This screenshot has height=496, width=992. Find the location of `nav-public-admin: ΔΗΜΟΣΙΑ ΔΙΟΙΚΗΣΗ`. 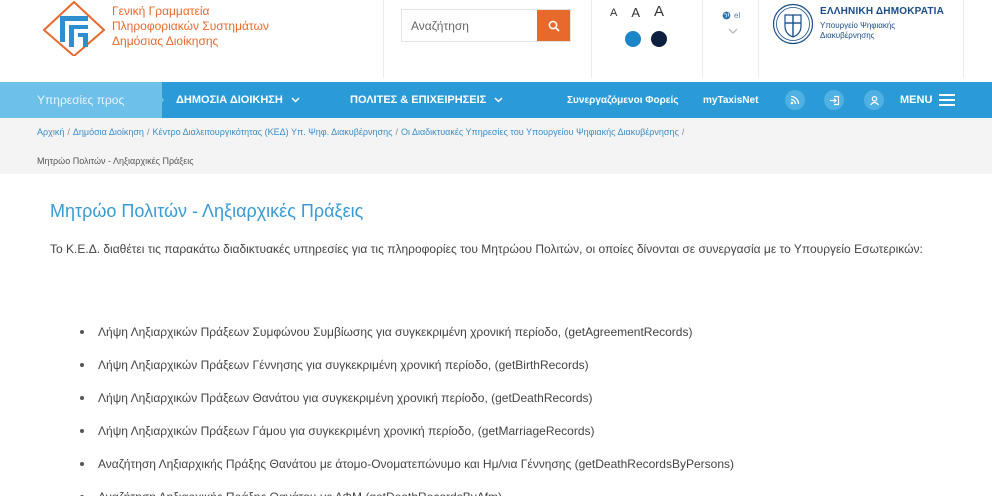

nav-public-admin: ΔΗΜΟΣΙΑ ΔΙΟΙΚΗΣΗ is located at coordinates (238, 100).